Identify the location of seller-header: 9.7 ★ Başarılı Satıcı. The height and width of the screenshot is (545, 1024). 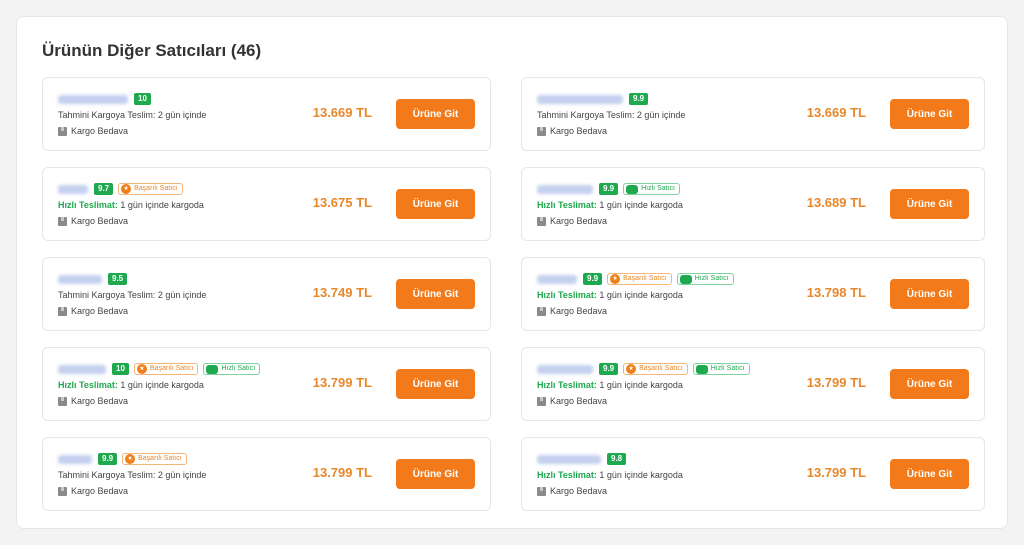
(120, 189).